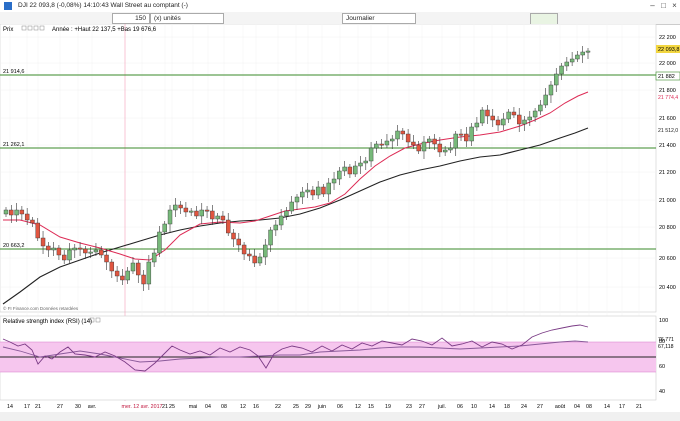 The width and height of the screenshot is (680, 421). Describe the element at coordinates (662, 367) in the screenshot. I see `svg-text: 60` at that location.